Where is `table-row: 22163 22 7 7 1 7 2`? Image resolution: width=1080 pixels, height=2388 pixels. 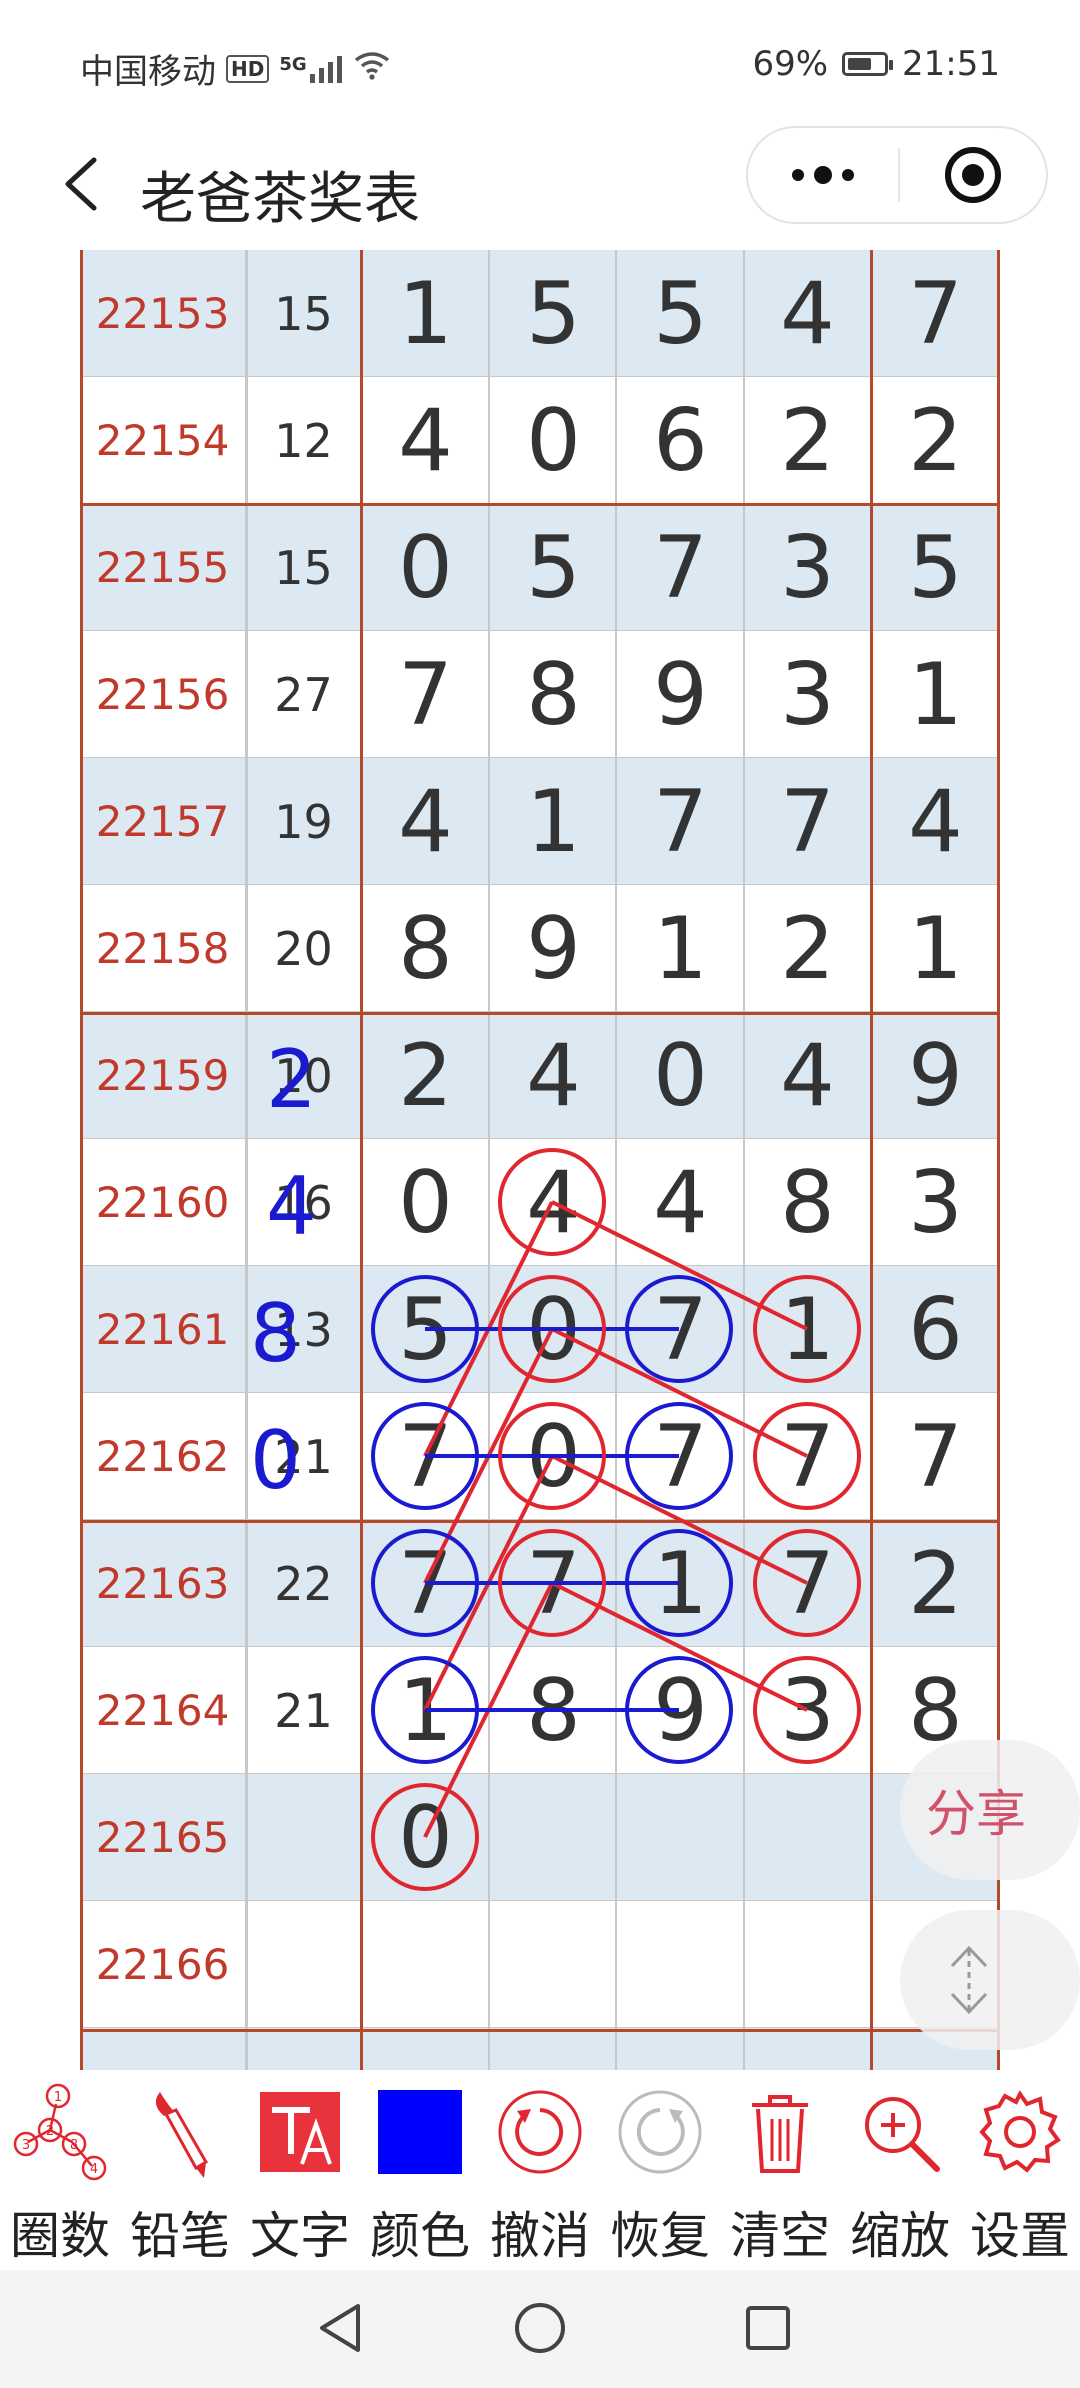 table-row: 22163 22 7 7 1 7 2 is located at coordinates (540, 1583).